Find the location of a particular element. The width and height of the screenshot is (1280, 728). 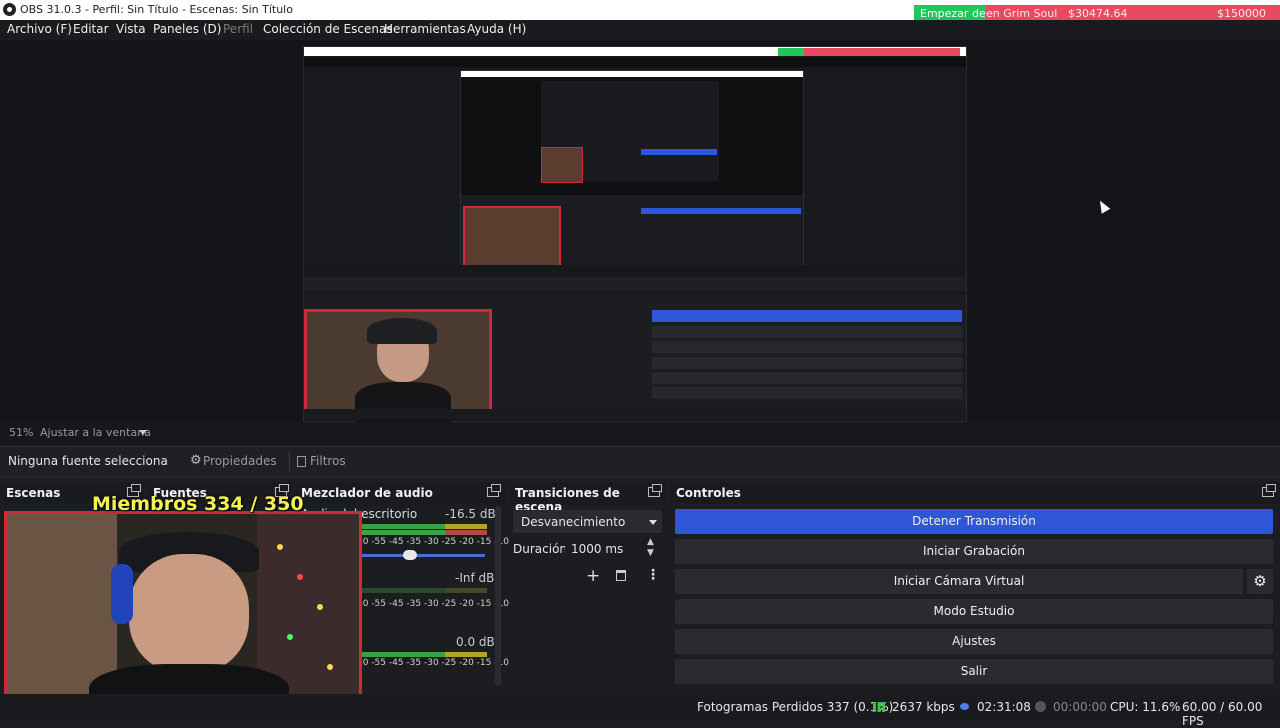

menu-tools: Herramientas is located at coordinates (425, 29).